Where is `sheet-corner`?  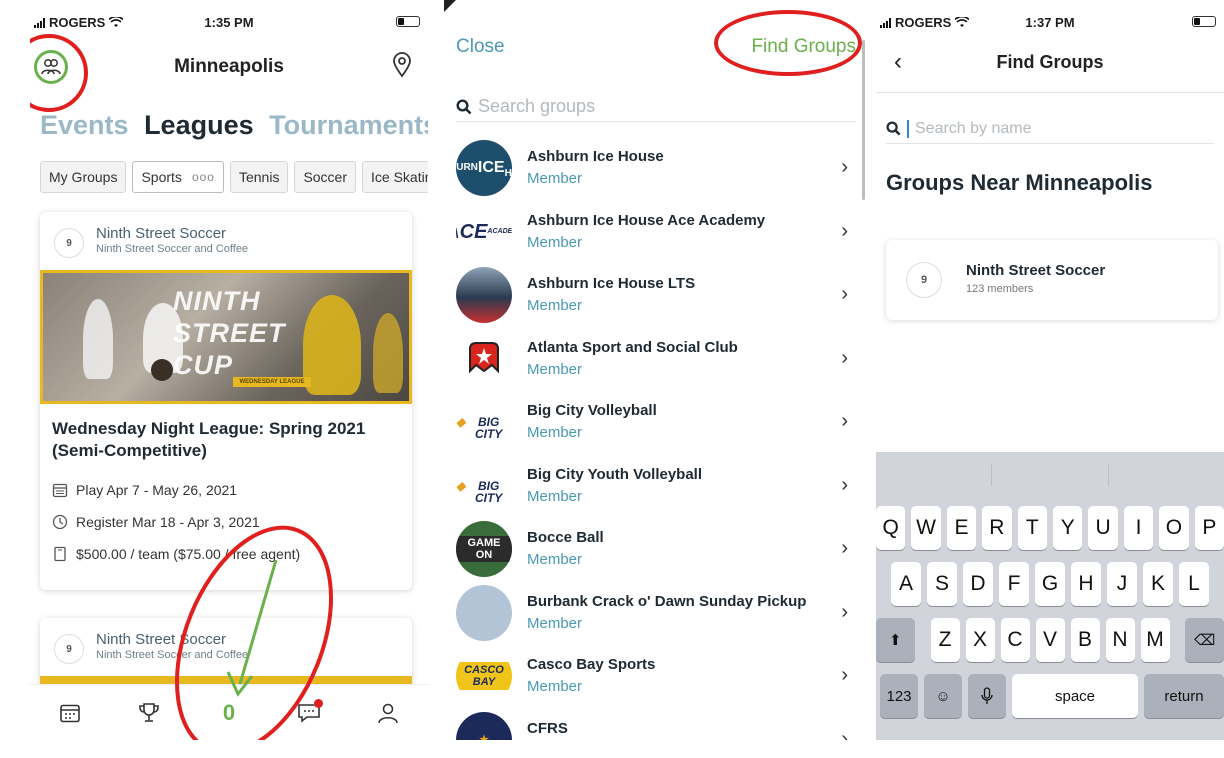 sheet-corner is located at coordinates (450, 6).